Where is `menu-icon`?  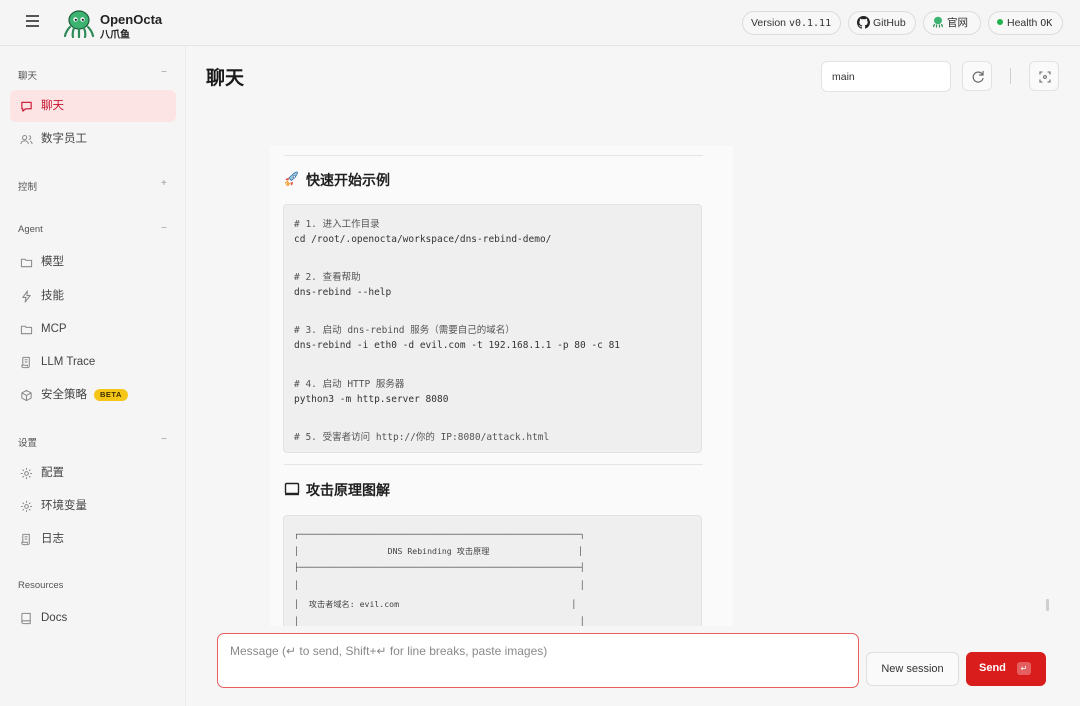 menu-icon is located at coordinates (32, 21).